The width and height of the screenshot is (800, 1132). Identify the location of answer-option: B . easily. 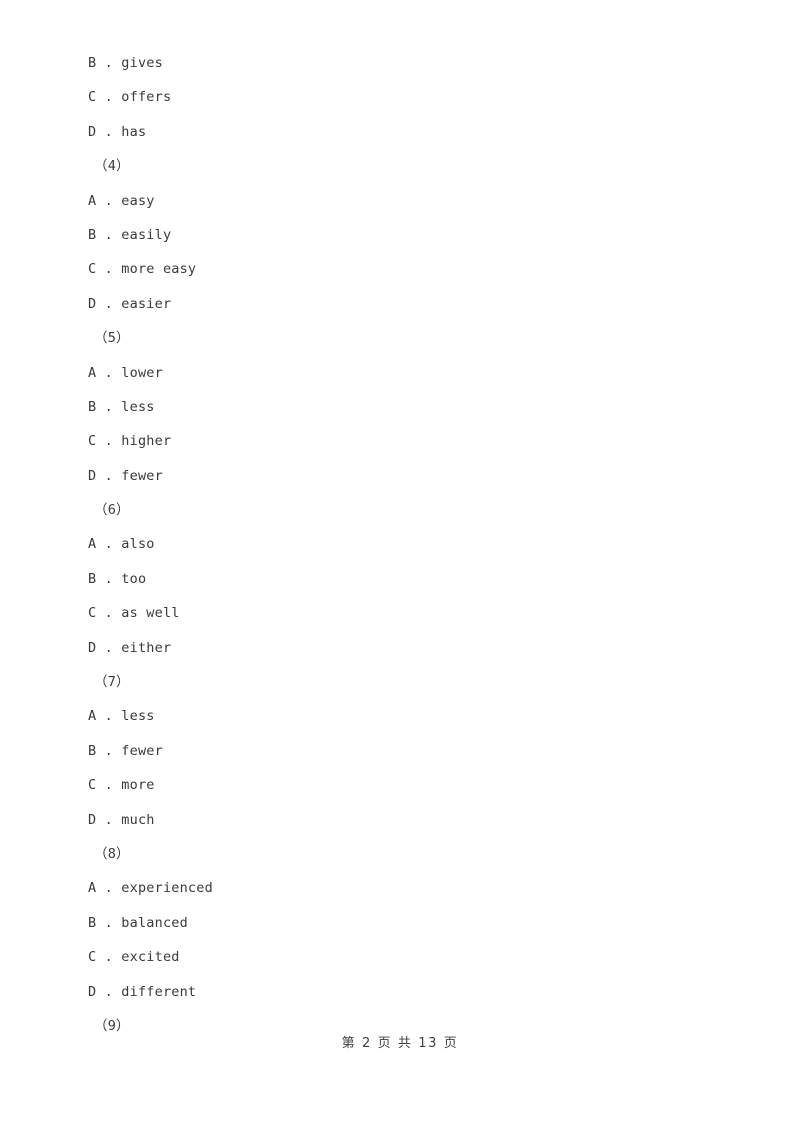
(130, 234).